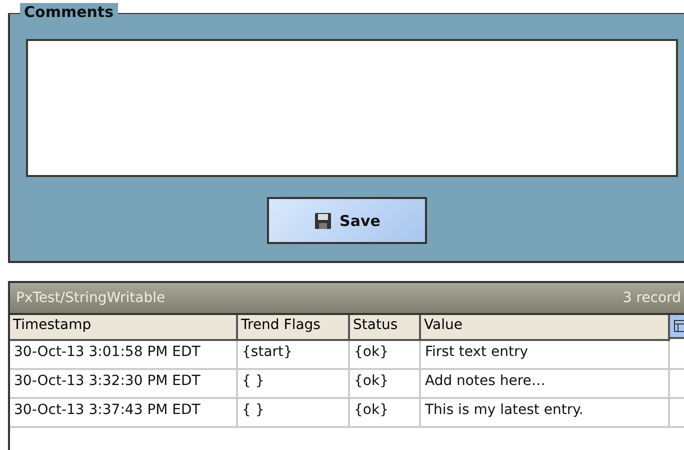  I want to click on table-cell: 30-Oct-13 3:37:43 PM EDT, so click(124, 413).